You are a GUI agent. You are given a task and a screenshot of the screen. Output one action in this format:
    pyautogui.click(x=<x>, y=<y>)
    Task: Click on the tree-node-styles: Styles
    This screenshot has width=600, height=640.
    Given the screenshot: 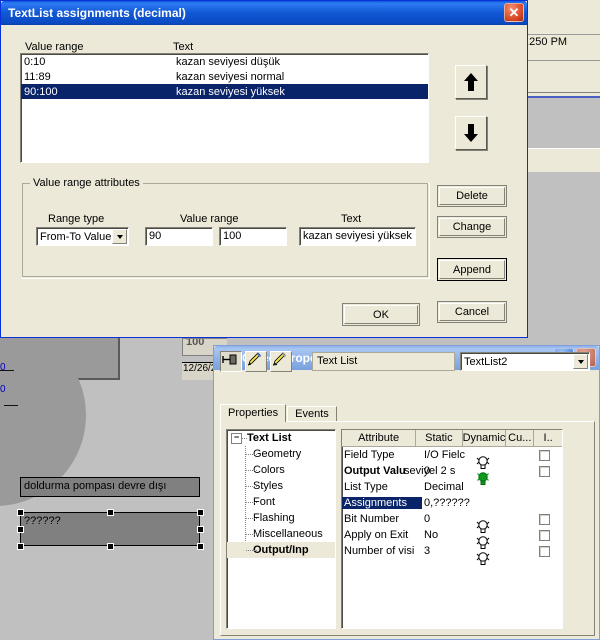 What is the action you would take?
    pyautogui.click(x=281, y=486)
    